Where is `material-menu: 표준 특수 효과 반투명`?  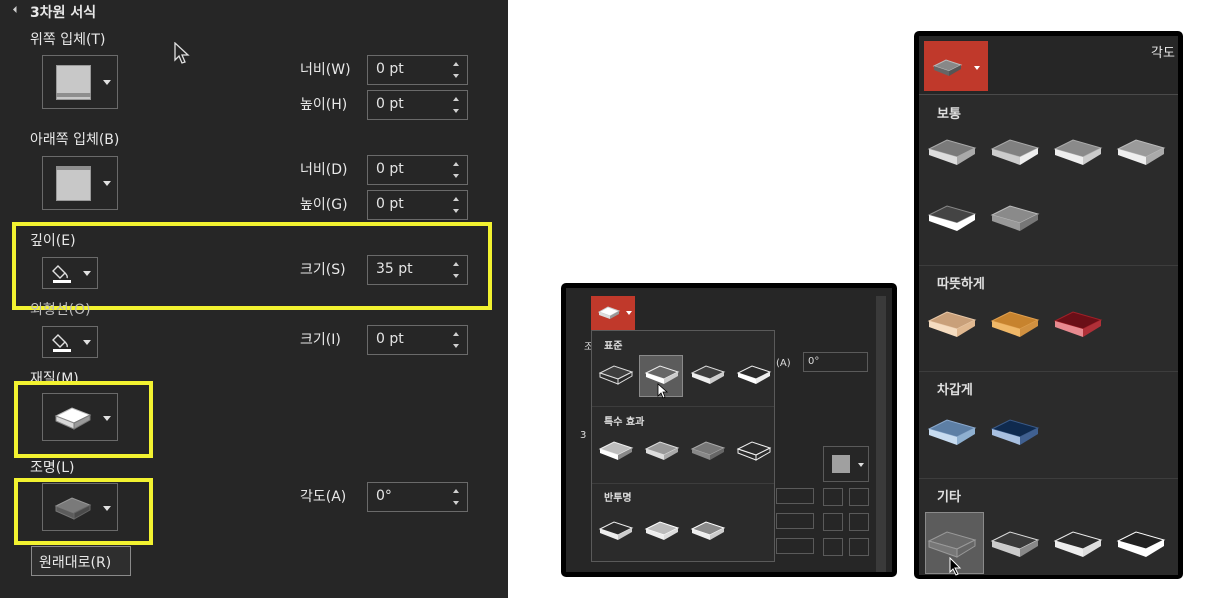 material-menu: 표준 특수 효과 반투명 is located at coordinates (683, 446).